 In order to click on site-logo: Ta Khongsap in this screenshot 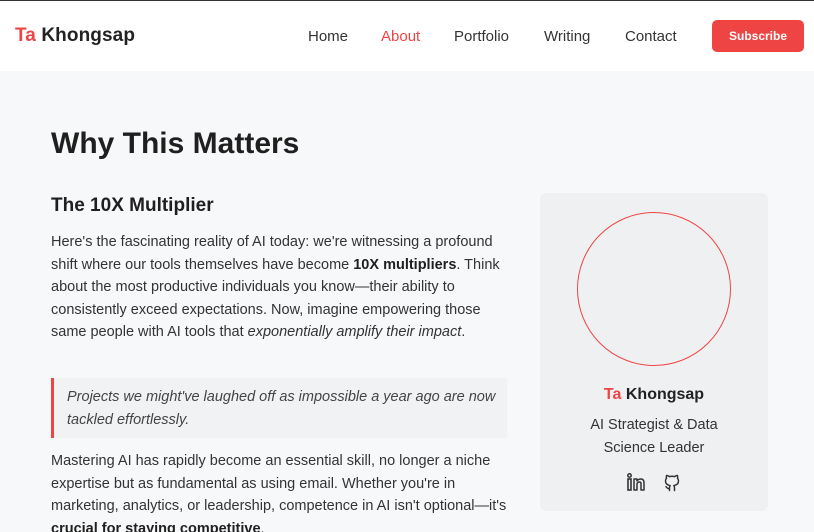, I will do `click(75, 36)`.